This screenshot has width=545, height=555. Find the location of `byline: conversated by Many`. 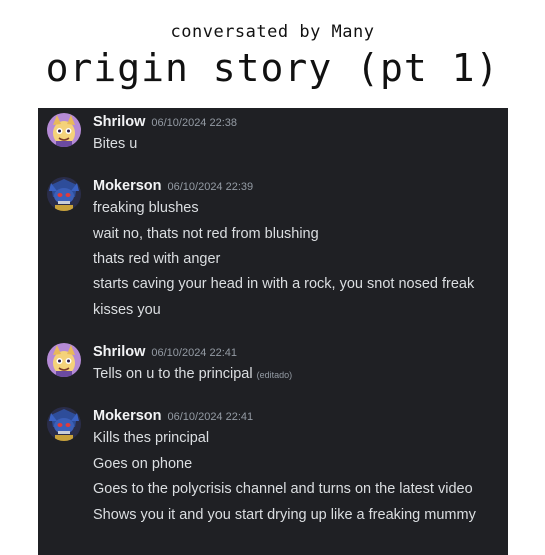

byline: conversated by Many is located at coordinates (272, 32).